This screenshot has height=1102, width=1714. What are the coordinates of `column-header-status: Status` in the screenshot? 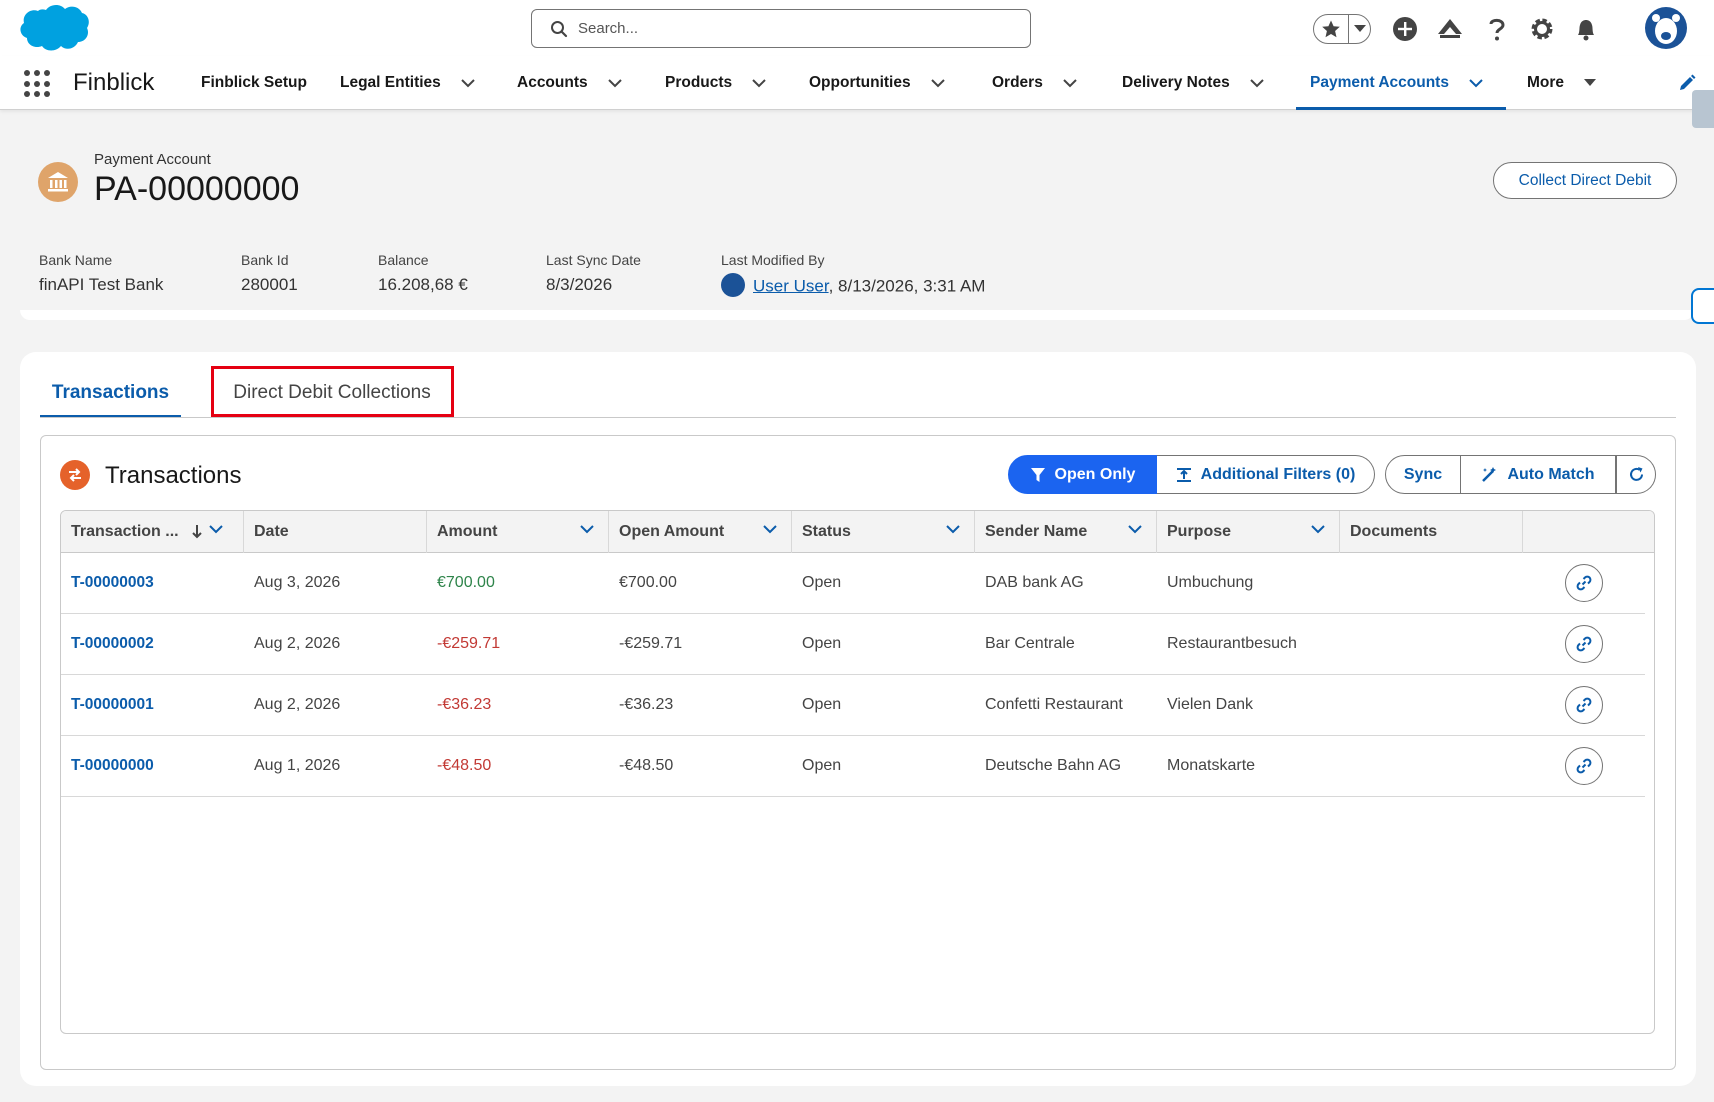 It's located at (883, 532).